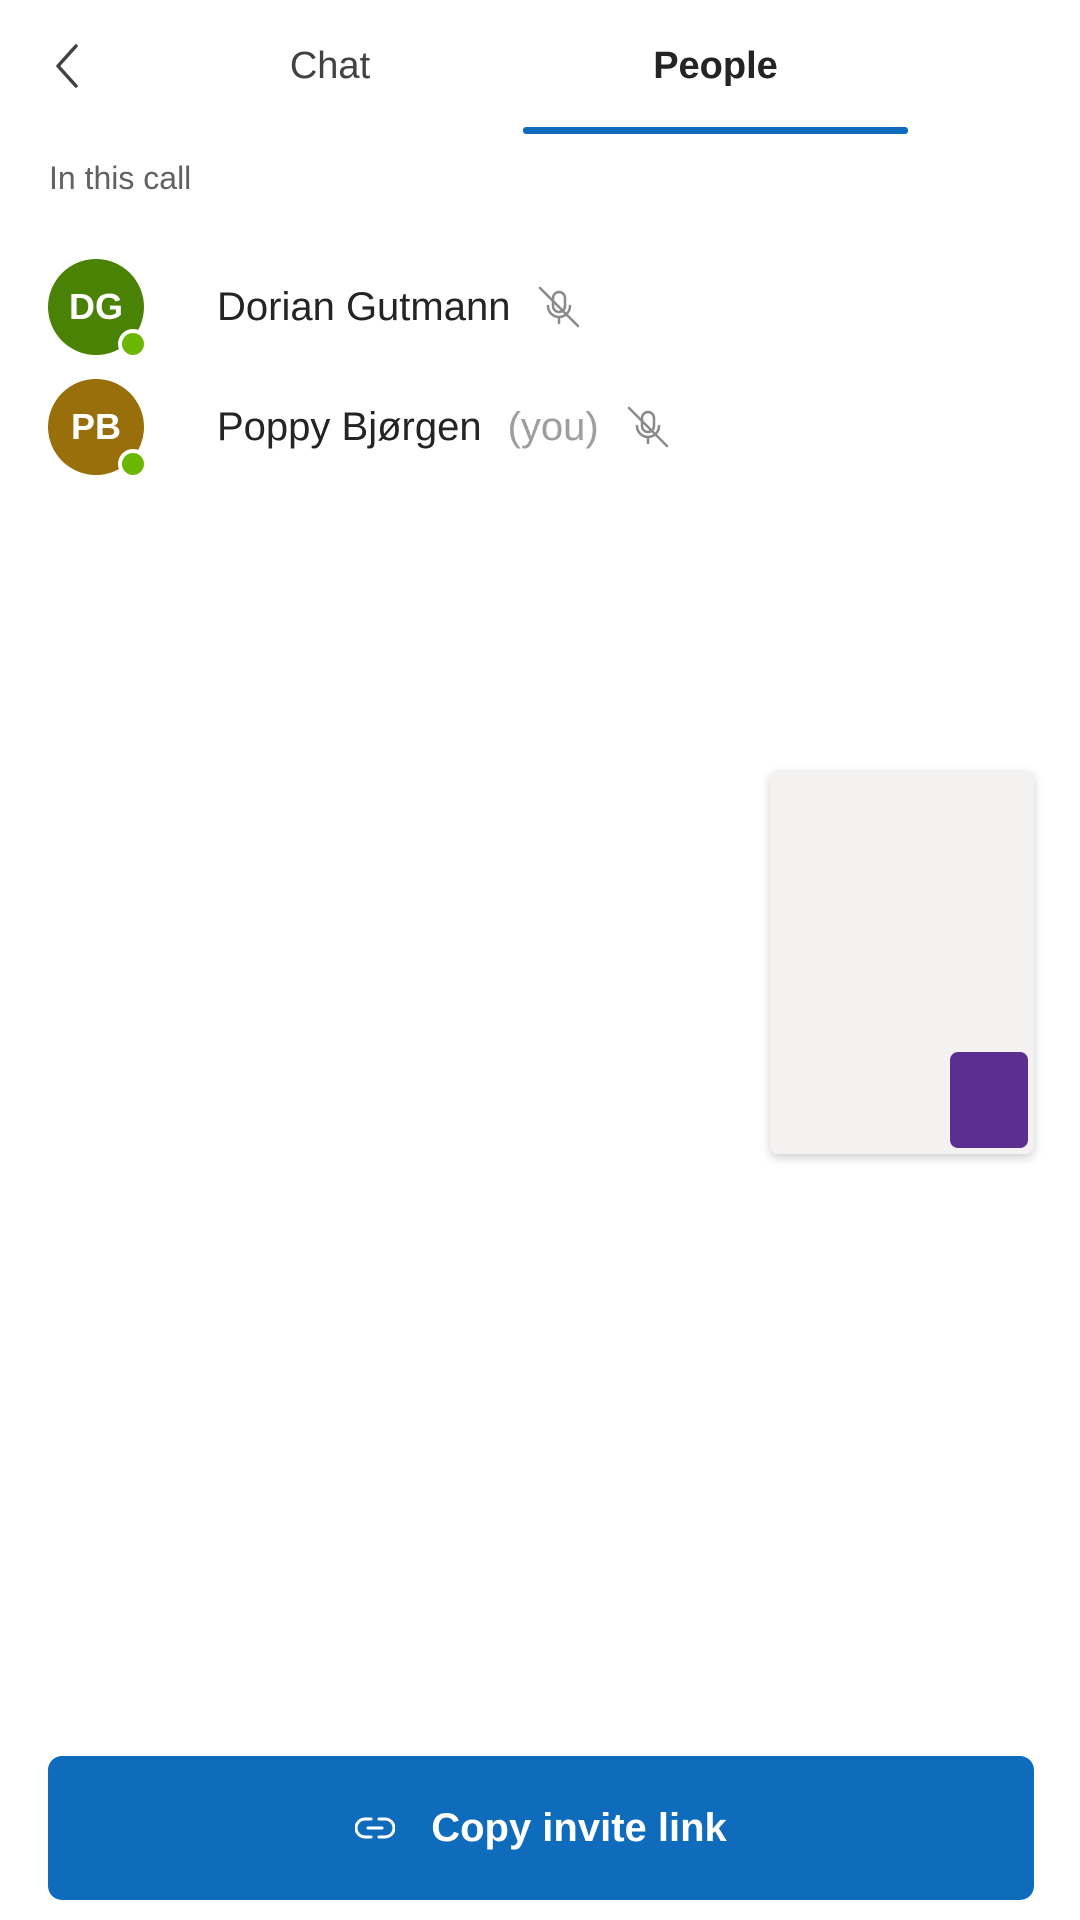  I want to click on avatar-initials: DG, so click(96, 306).